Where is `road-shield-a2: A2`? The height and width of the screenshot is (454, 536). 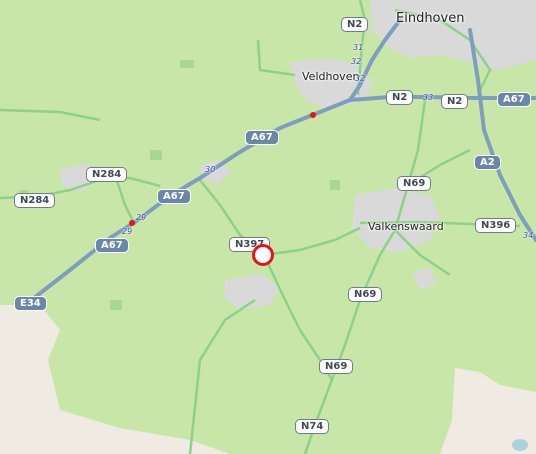 road-shield-a2: A2 is located at coordinates (487, 162).